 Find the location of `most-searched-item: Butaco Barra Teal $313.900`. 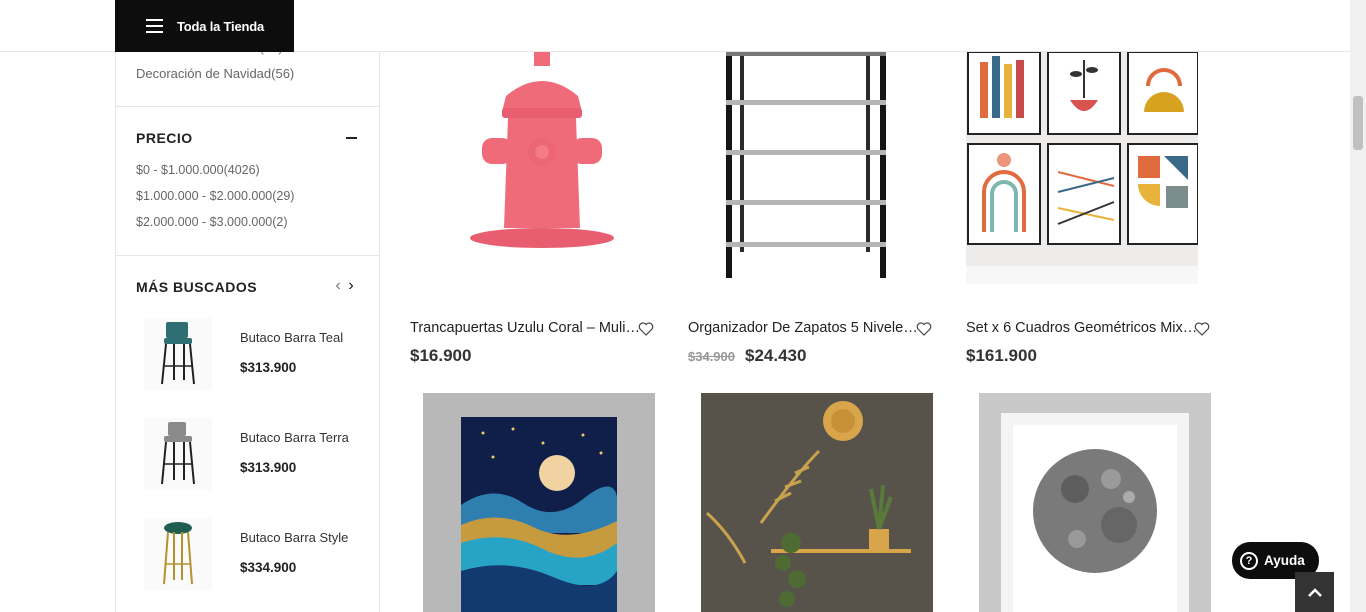

most-searched-item: Butaco Barra Teal $313.900 is located at coordinates (259, 358).